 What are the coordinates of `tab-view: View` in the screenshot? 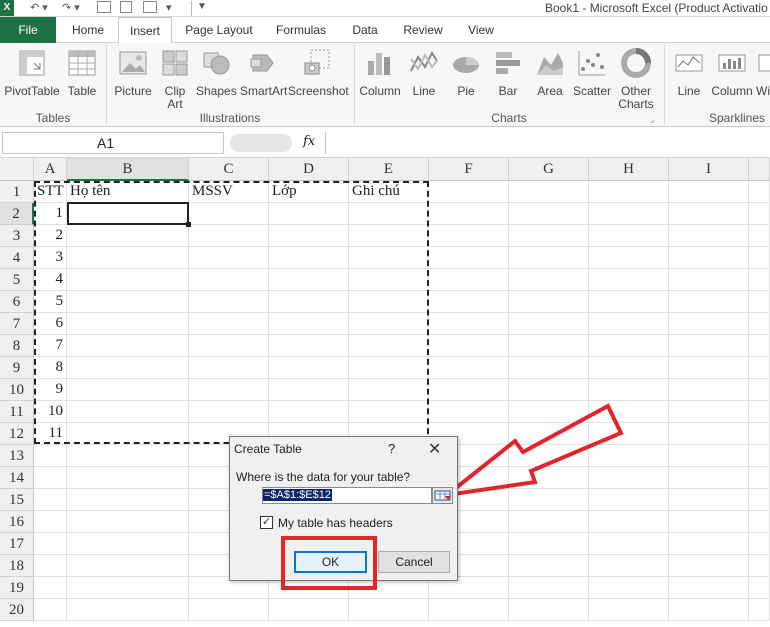 It's located at (481, 30).